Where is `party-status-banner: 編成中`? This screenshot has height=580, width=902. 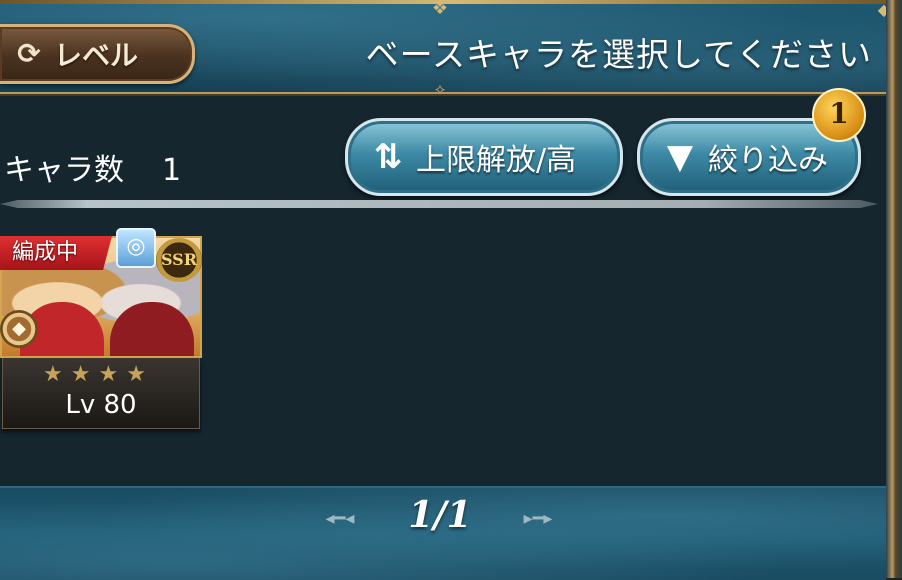 party-status-banner: 編成中 is located at coordinates (56, 253).